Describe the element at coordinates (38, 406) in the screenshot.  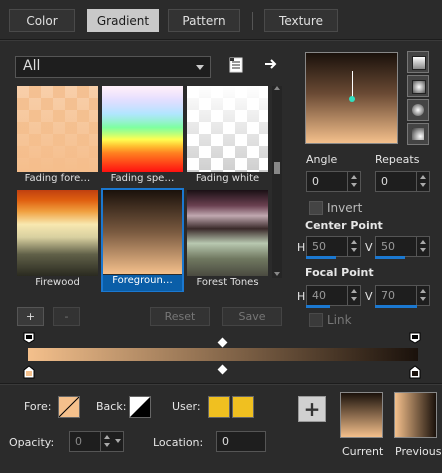
I see `fore-label: Fore:` at that location.